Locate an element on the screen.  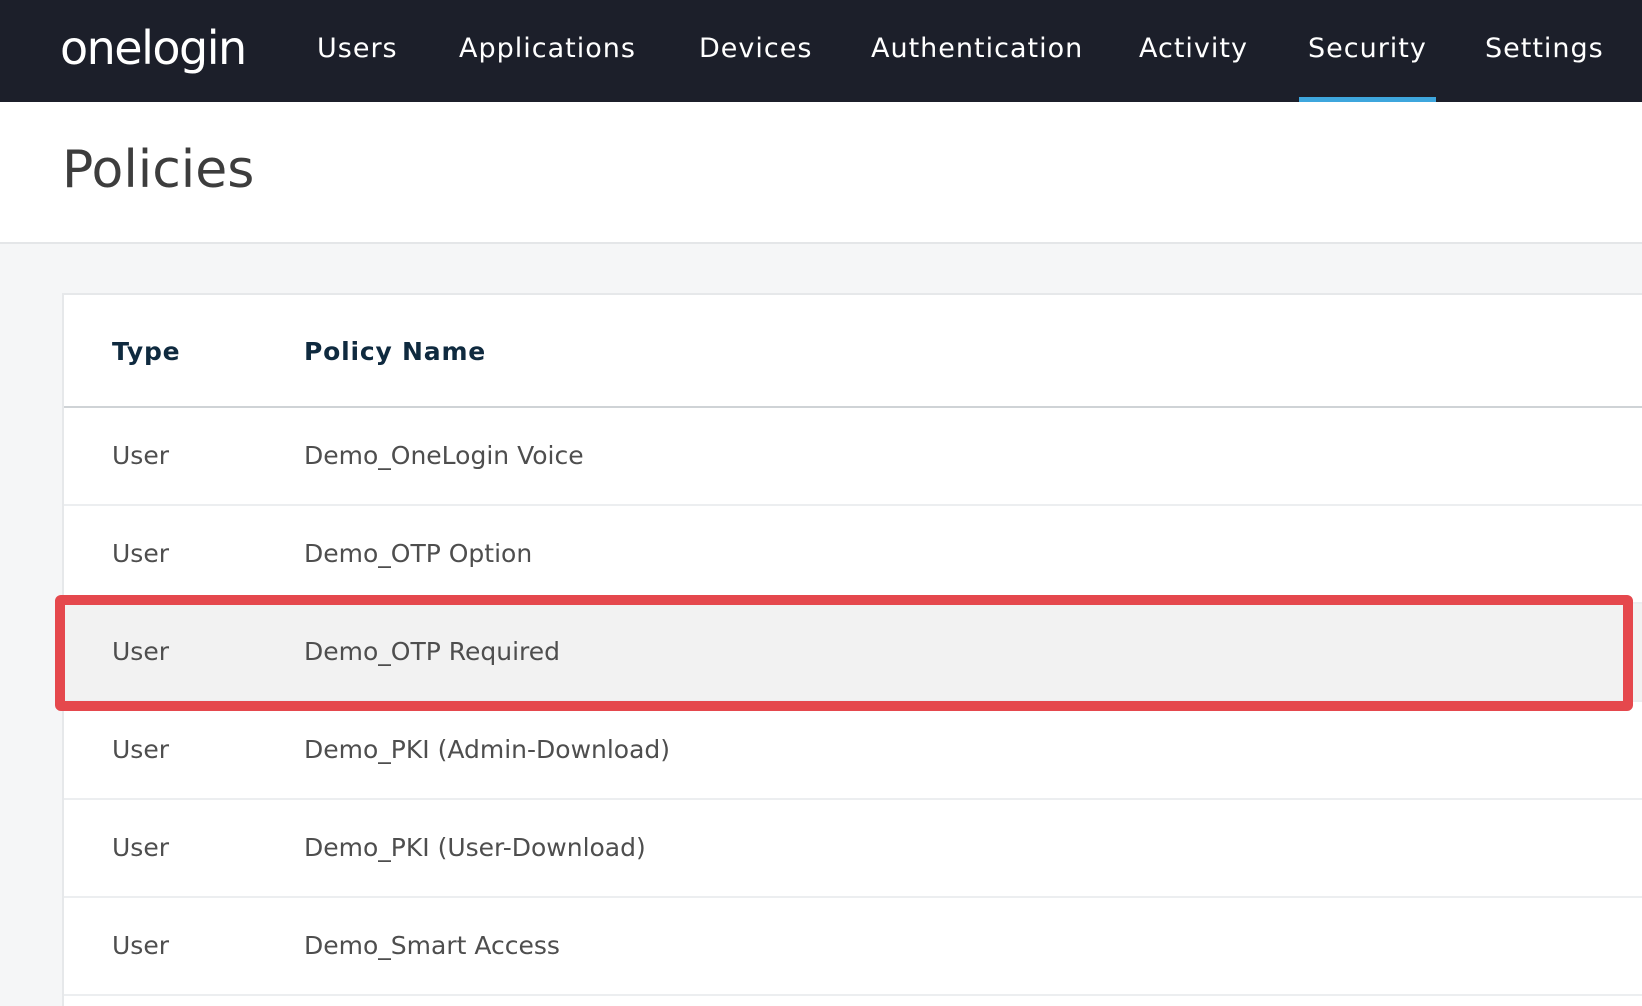
nav-item-activity: Activity is located at coordinates (1193, 51).